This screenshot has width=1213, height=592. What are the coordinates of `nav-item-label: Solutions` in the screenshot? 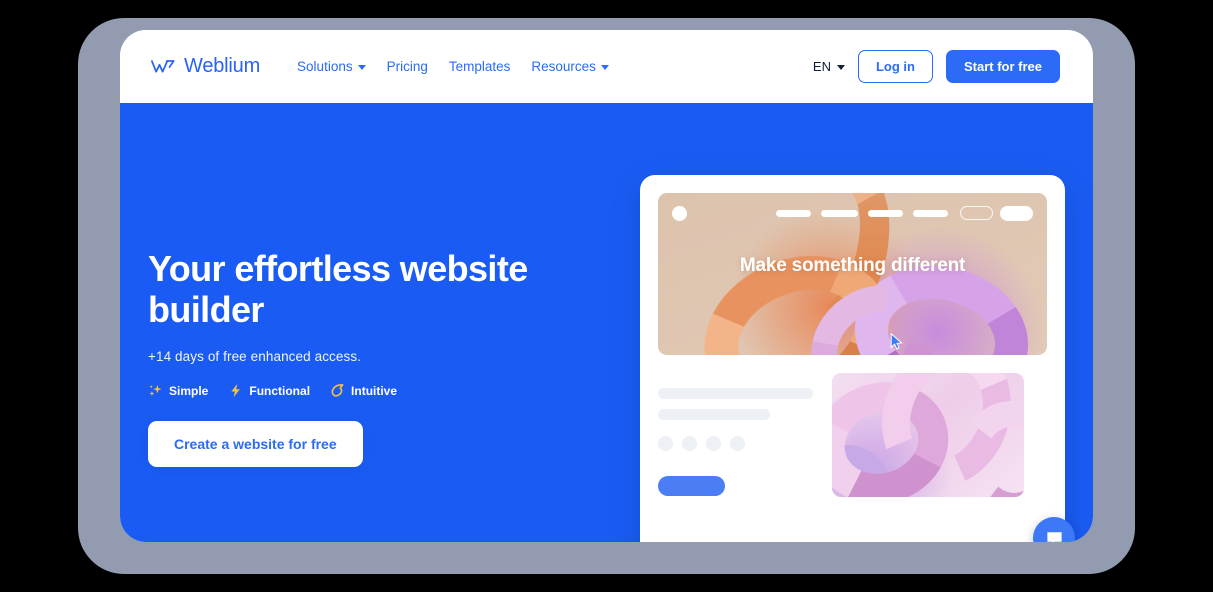 It's located at (325, 66).